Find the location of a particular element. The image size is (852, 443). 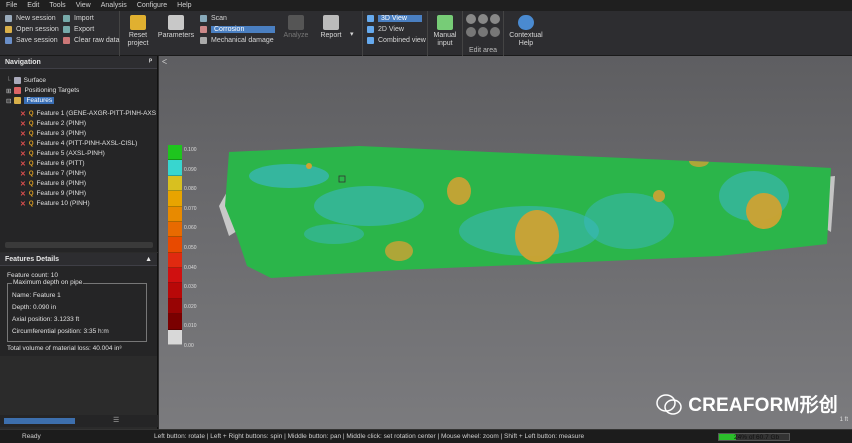

folder-icon is located at coordinates (8, 29).